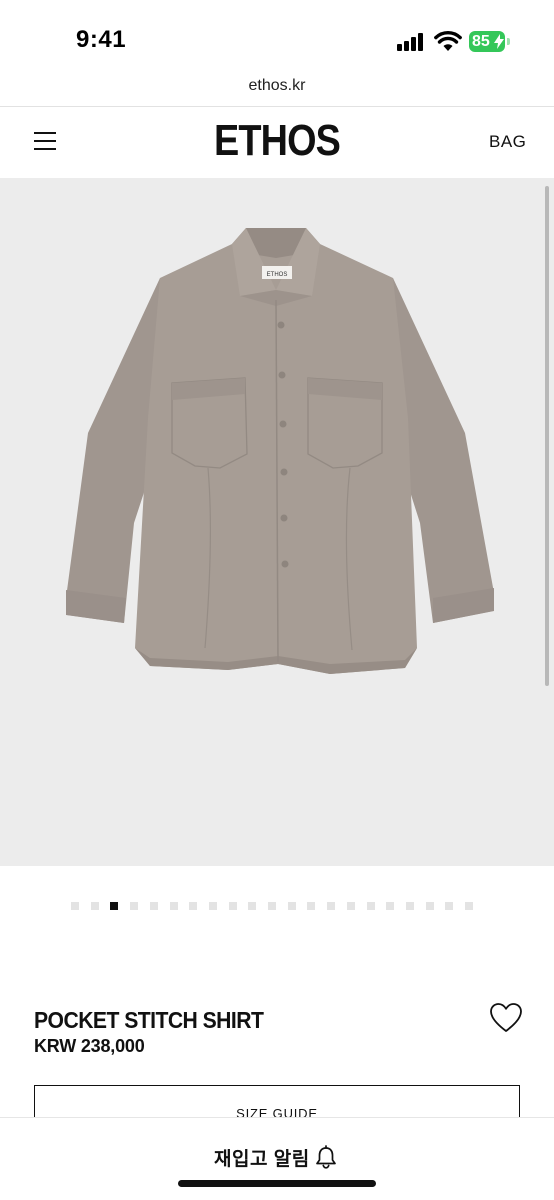 Image resolution: width=554 pixels, height=1200 pixels. I want to click on status-time: 9:41, so click(101, 39).